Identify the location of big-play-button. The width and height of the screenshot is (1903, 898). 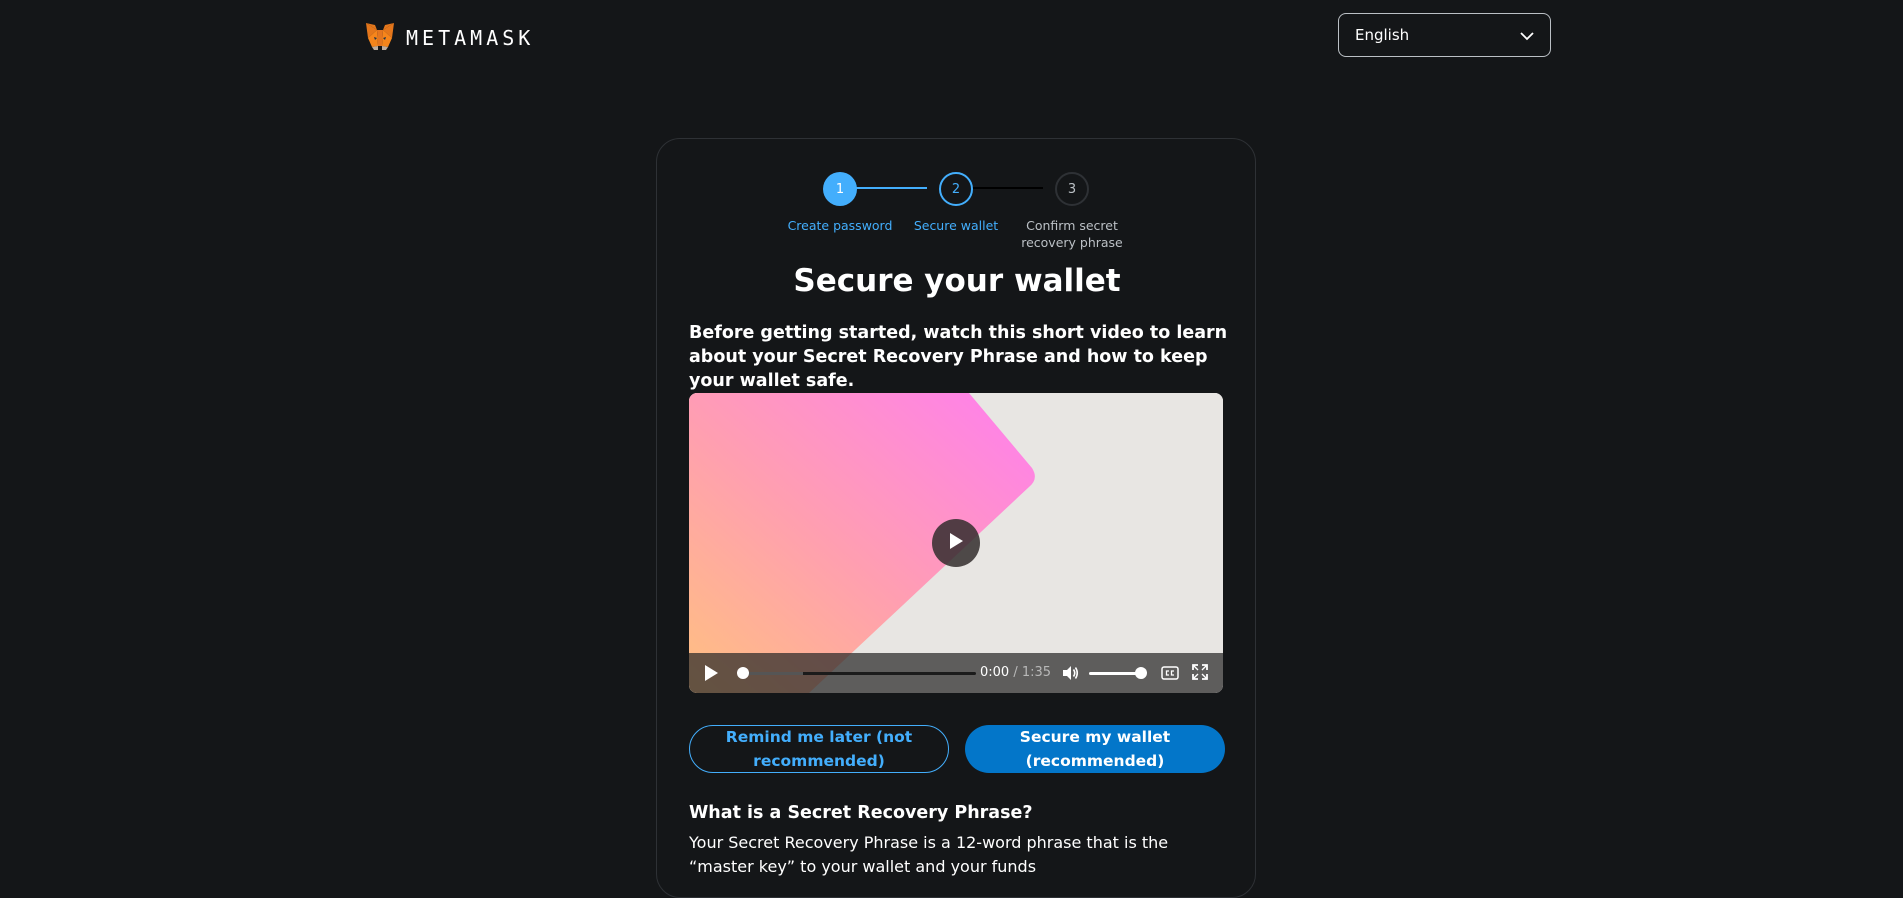
(956, 543).